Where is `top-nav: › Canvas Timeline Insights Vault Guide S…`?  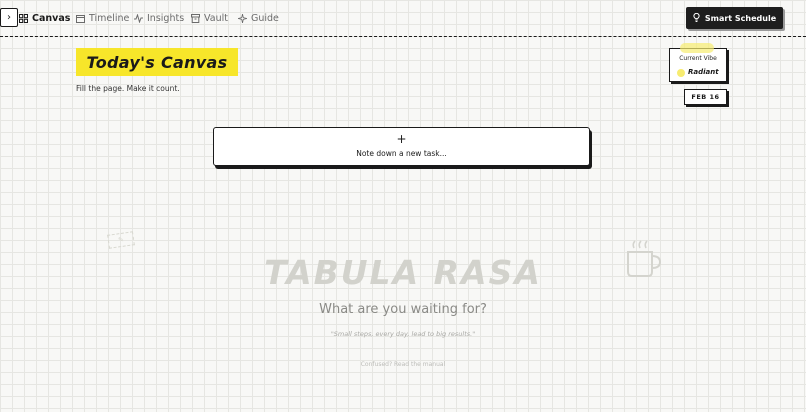 top-nav: › Canvas Timeline Insights Vault Guide S… is located at coordinates (403, 18).